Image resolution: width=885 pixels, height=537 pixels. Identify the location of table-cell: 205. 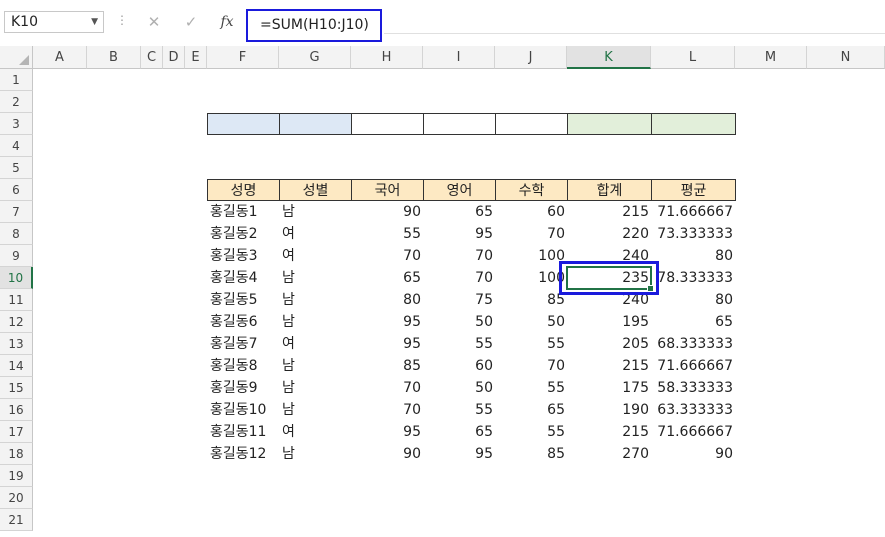
(609, 344).